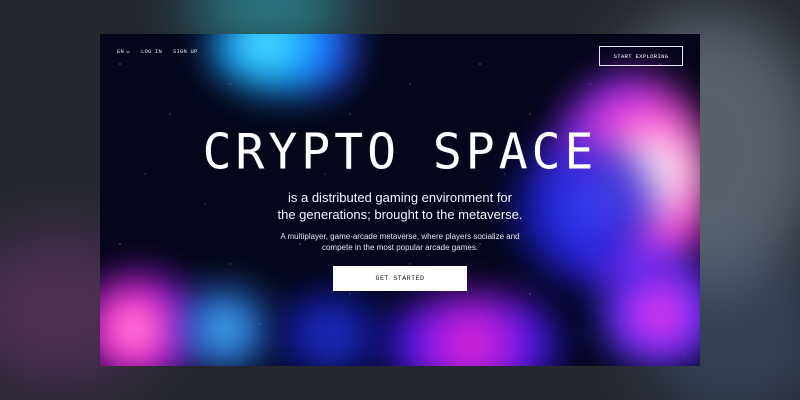 This screenshot has width=800, height=400. I want to click on page-title: CRYPTO SPACE, so click(400, 152).